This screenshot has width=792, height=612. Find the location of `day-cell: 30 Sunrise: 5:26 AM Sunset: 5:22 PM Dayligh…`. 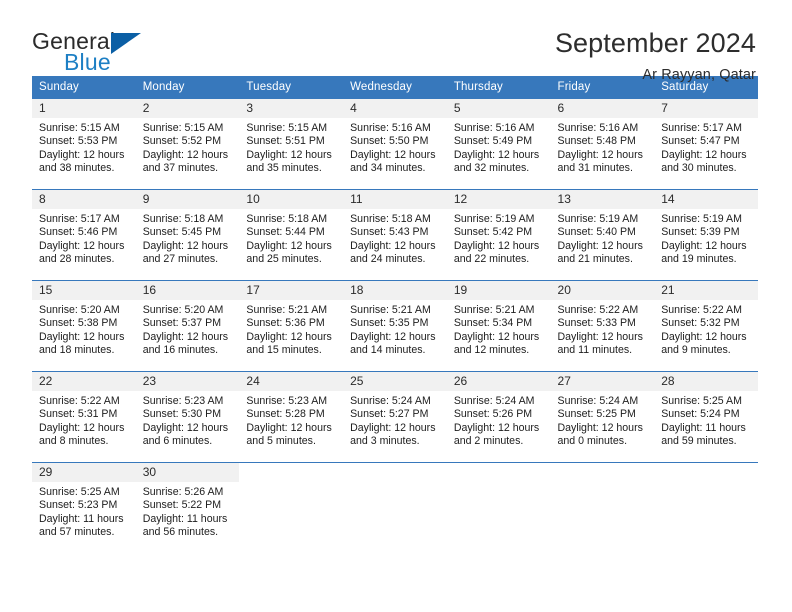

day-cell: 30 Sunrise: 5:26 AM Sunset: 5:22 PM Dayligh… is located at coordinates (187, 506).